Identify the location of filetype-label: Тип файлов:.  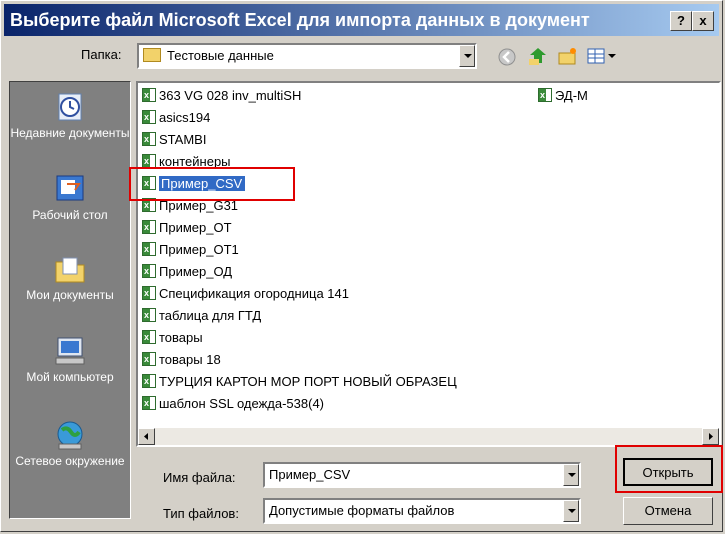
(201, 513).